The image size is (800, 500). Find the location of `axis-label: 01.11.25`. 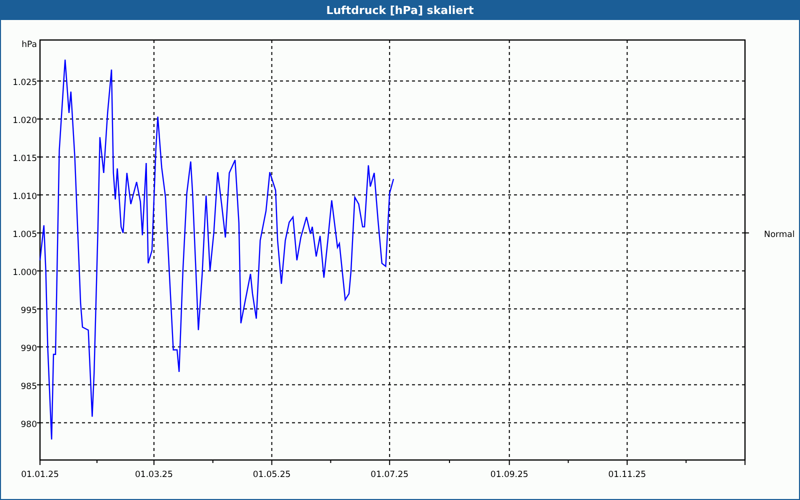

axis-label: 01.11.25 is located at coordinates (627, 475).